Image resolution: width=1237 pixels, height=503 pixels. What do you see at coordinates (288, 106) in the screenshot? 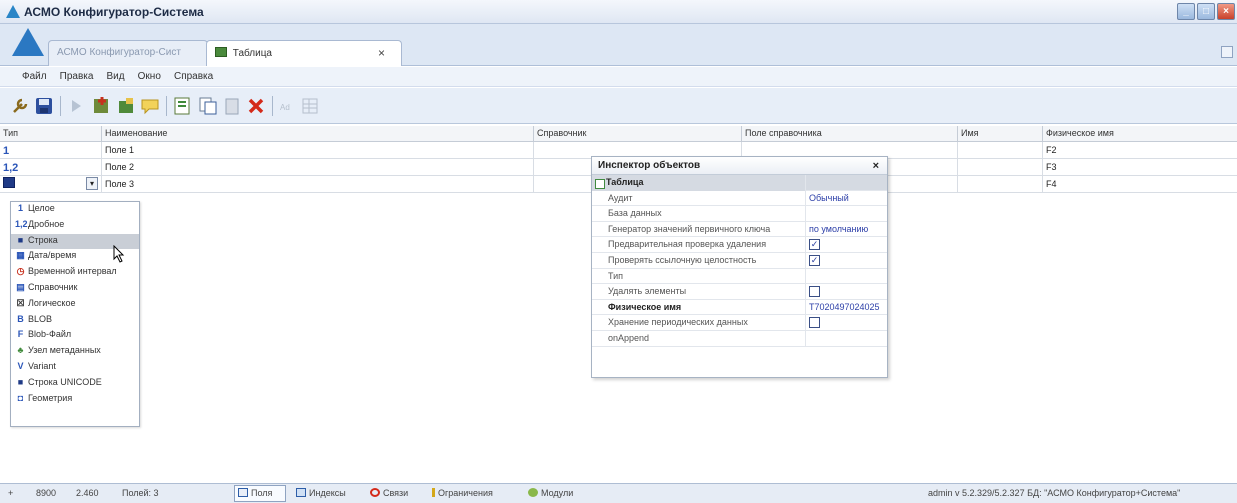
I see `rename-icon: Ad` at bounding box center [288, 106].